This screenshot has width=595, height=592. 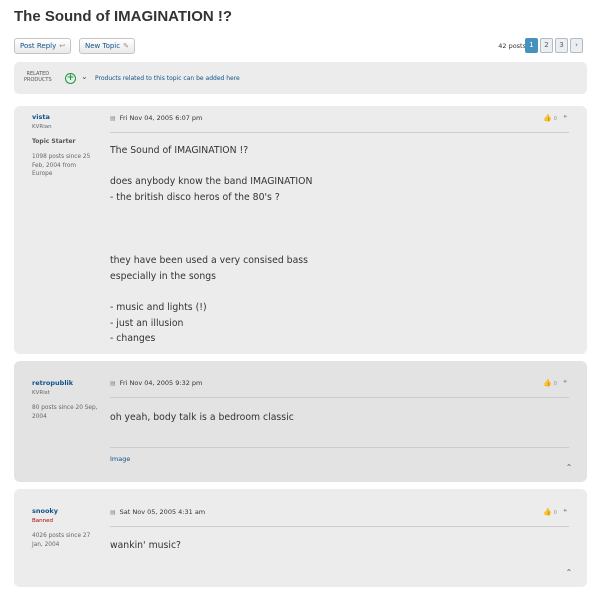 What do you see at coordinates (512, 46) in the screenshot?
I see `posts-count: 42 posts` at bounding box center [512, 46].